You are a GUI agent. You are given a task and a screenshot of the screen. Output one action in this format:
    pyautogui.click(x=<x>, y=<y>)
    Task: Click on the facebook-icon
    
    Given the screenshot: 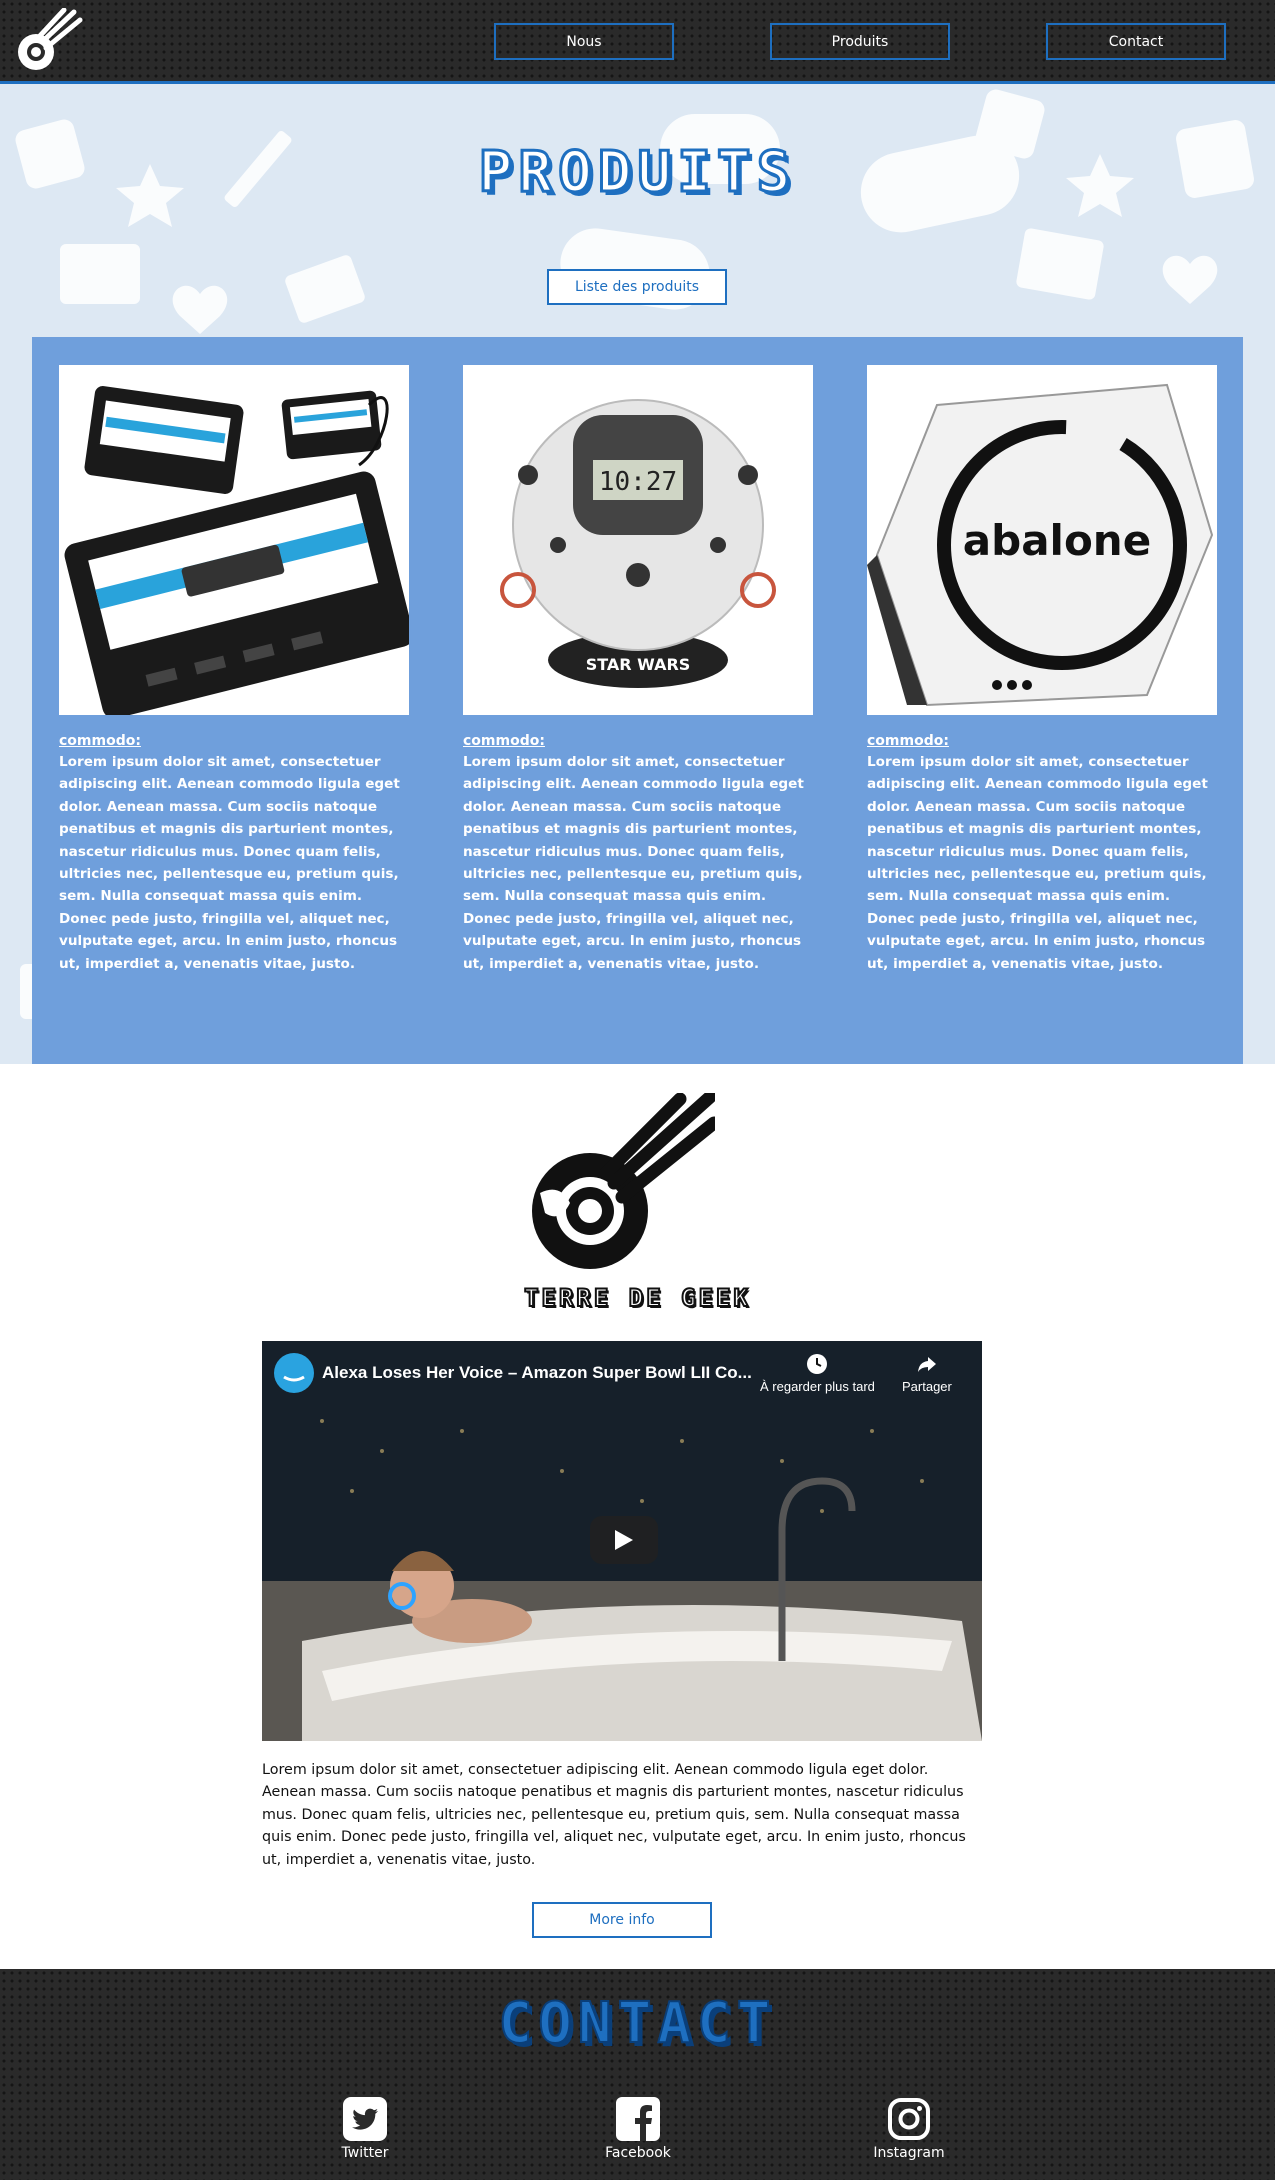 What is the action you would take?
    pyautogui.click(x=638, y=2119)
    